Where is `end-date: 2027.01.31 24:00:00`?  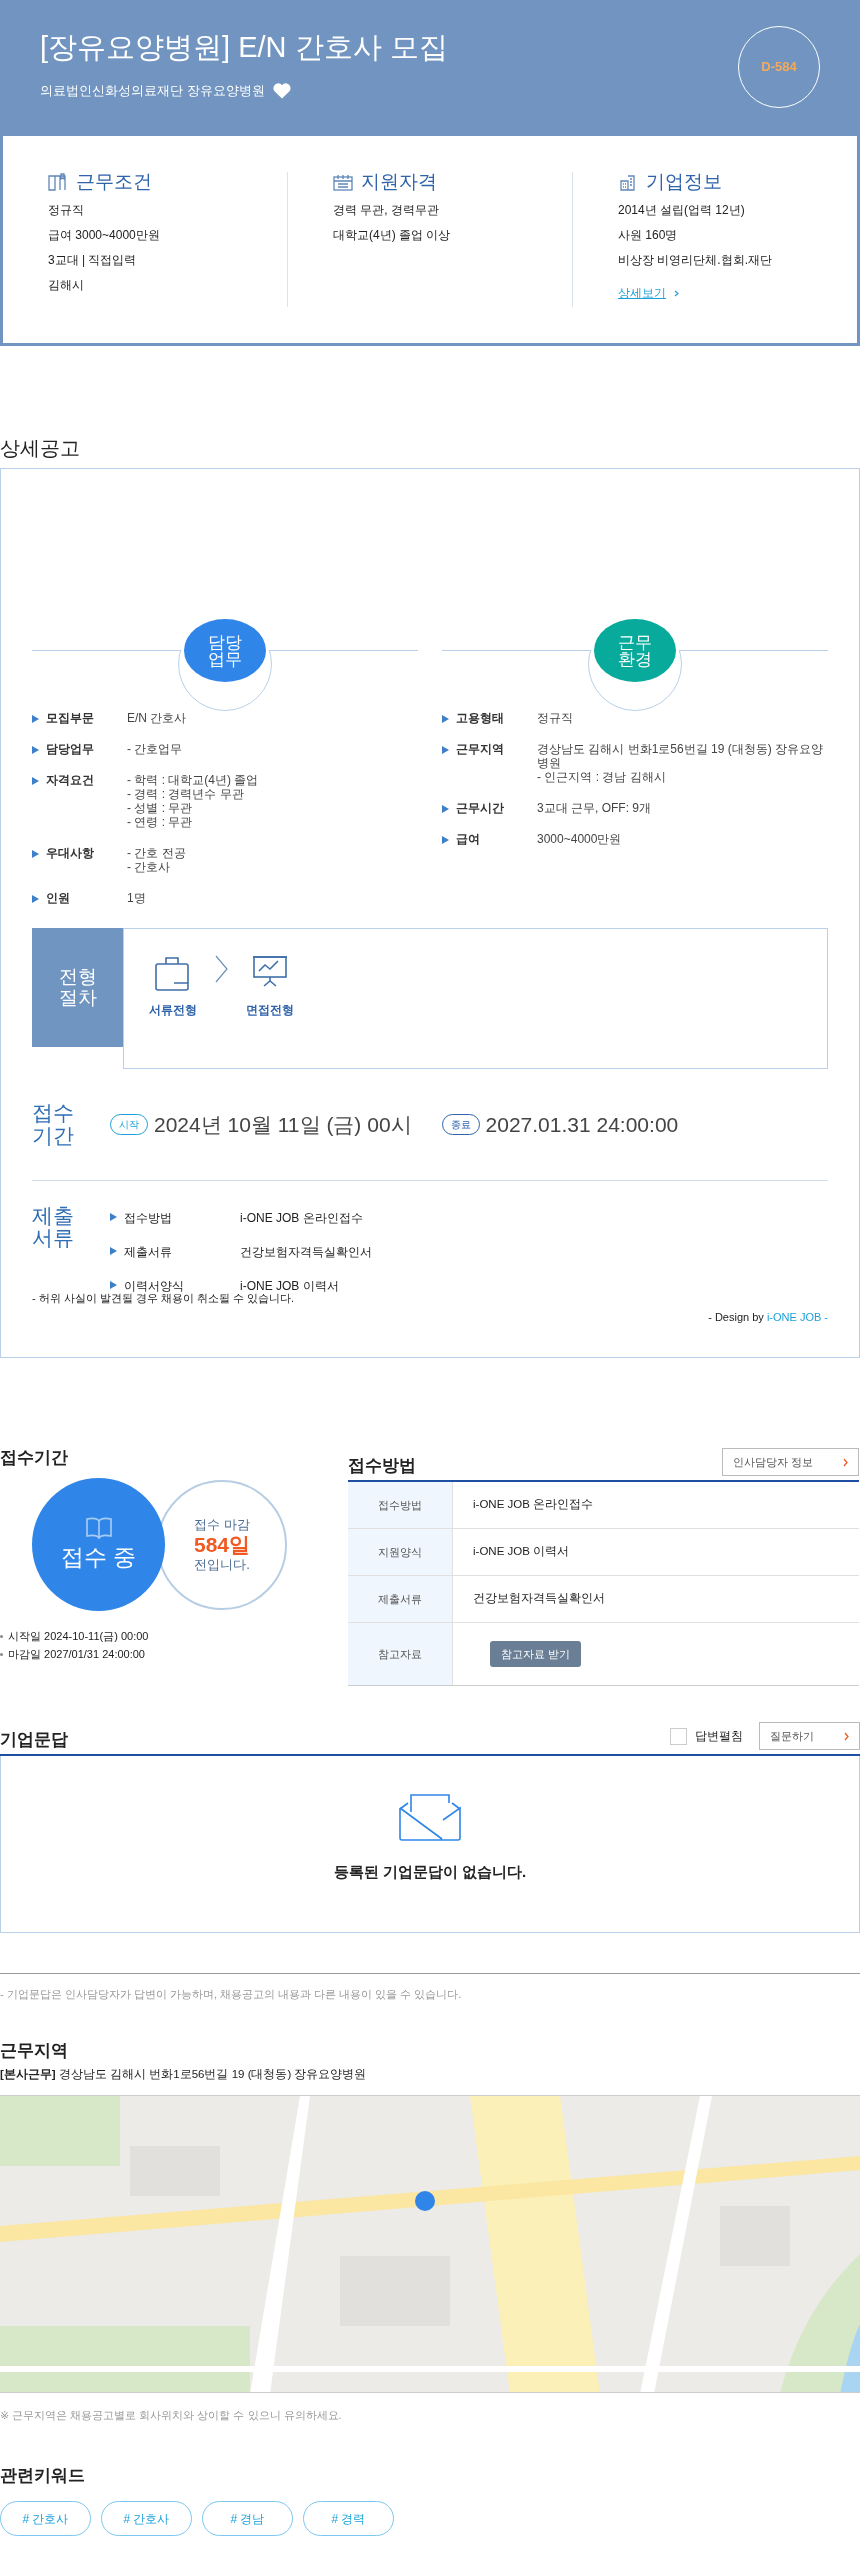
end-date: 2027.01.31 24:00:00 is located at coordinates (582, 1124).